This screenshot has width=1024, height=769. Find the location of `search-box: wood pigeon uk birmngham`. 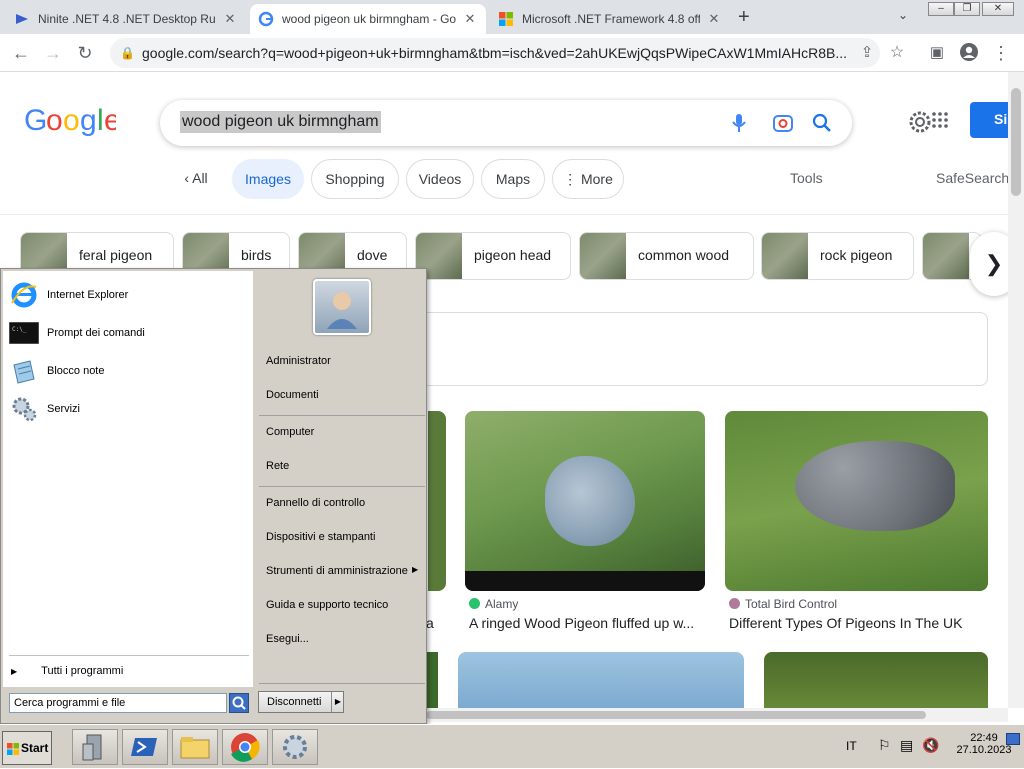

search-box: wood pigeon uk birmngham is located at coordinates (506, 123).